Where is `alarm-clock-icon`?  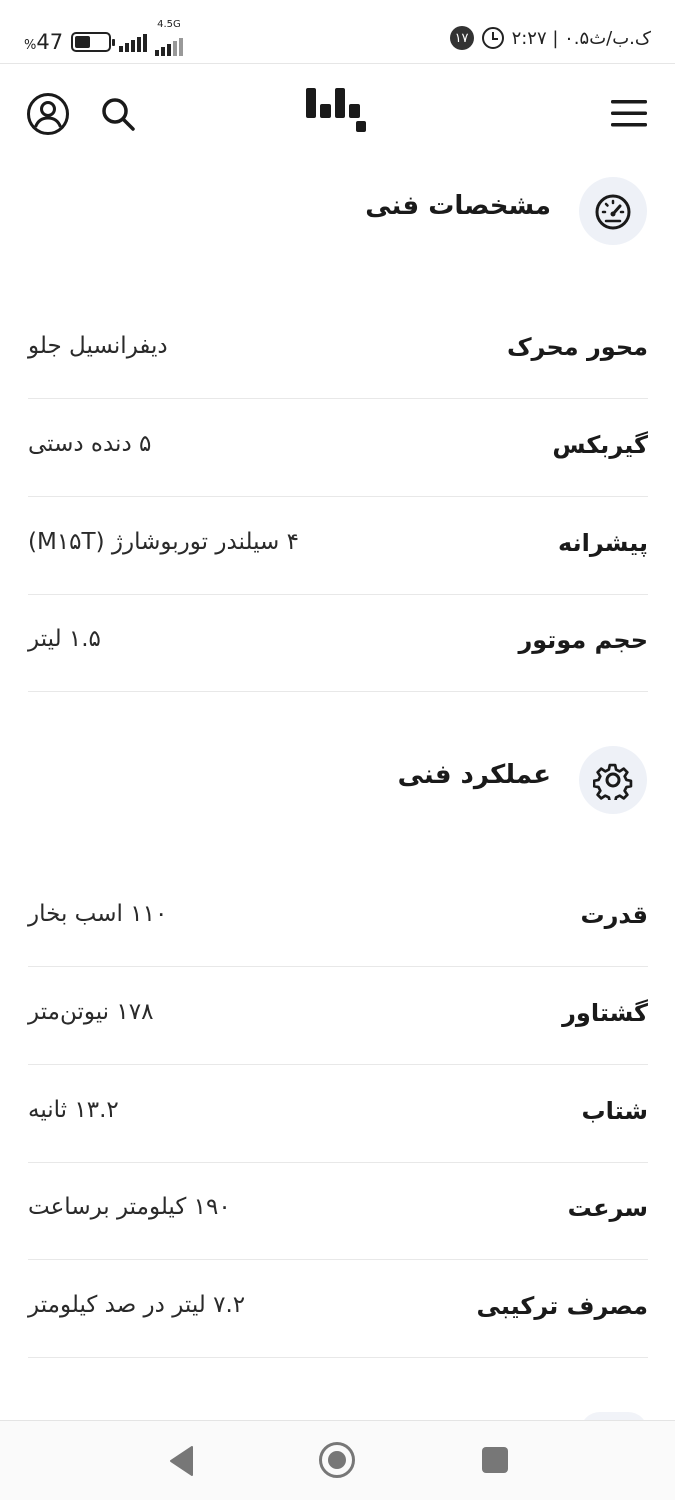
alarm-clock-icon is located at coordinates (492, 38).